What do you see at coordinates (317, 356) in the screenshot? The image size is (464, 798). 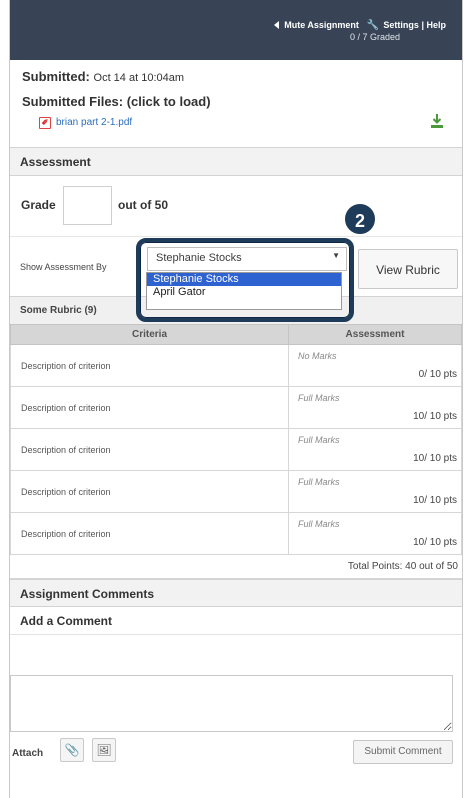 I see `marks-label: No Marks` at bounding box center [317, 356].